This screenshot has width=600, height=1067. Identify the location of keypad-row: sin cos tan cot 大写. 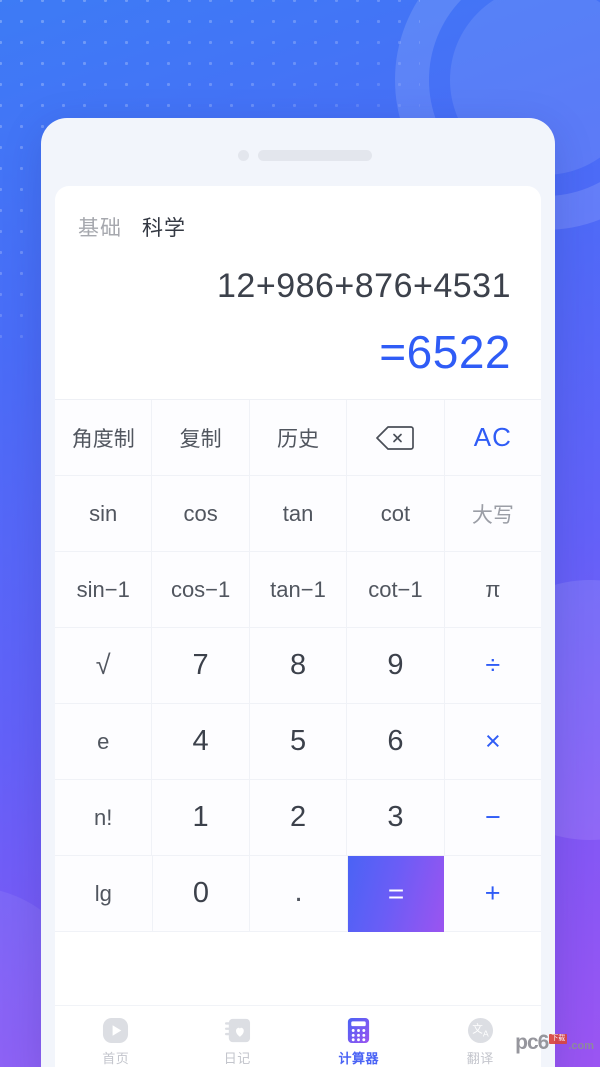
(298, 514).